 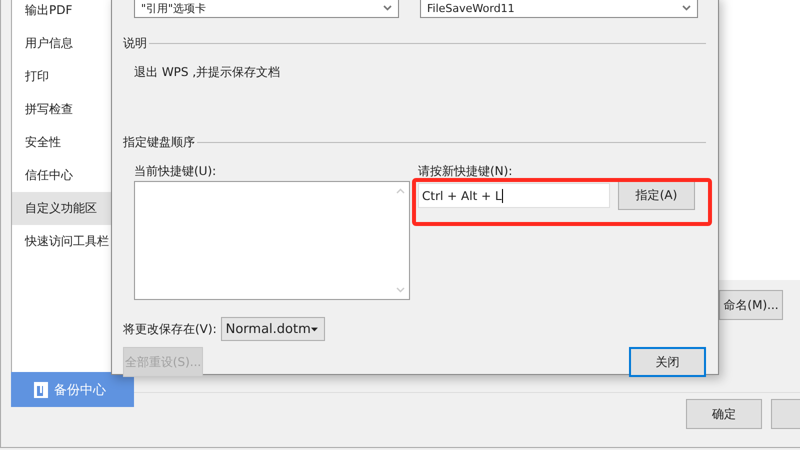 I want to click on field-label: 当前快捷键(U):, so click(x=176, y=171).